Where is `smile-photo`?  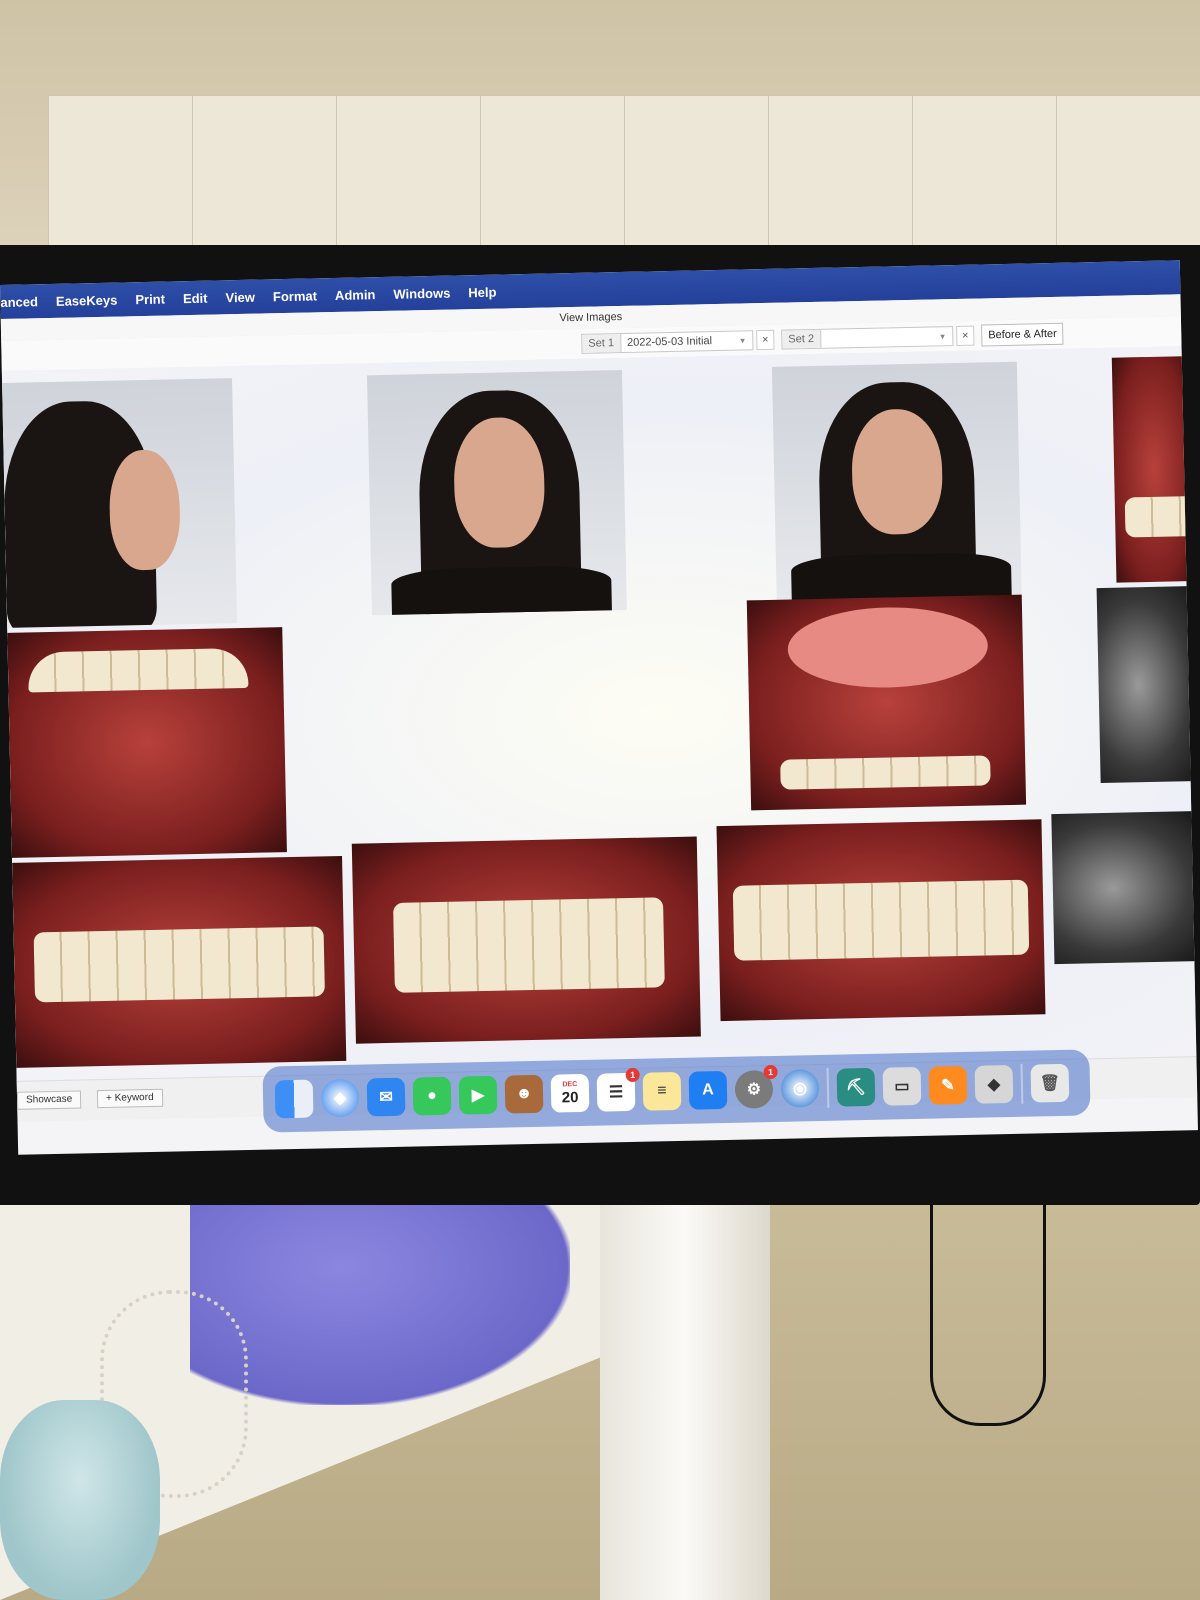
smile-photo is located at coordinates (896, 481).